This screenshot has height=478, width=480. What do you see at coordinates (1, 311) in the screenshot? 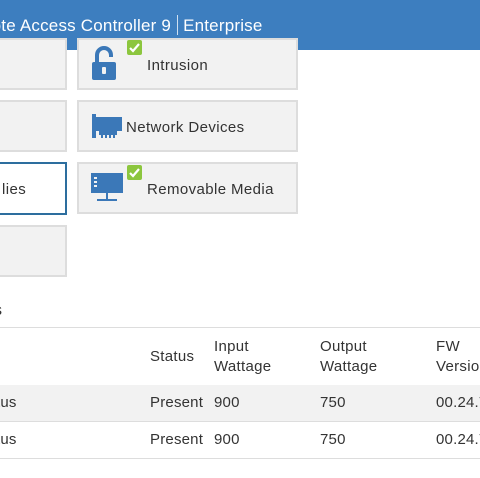
I see `section-title: s` at bounding box center [1, 311].